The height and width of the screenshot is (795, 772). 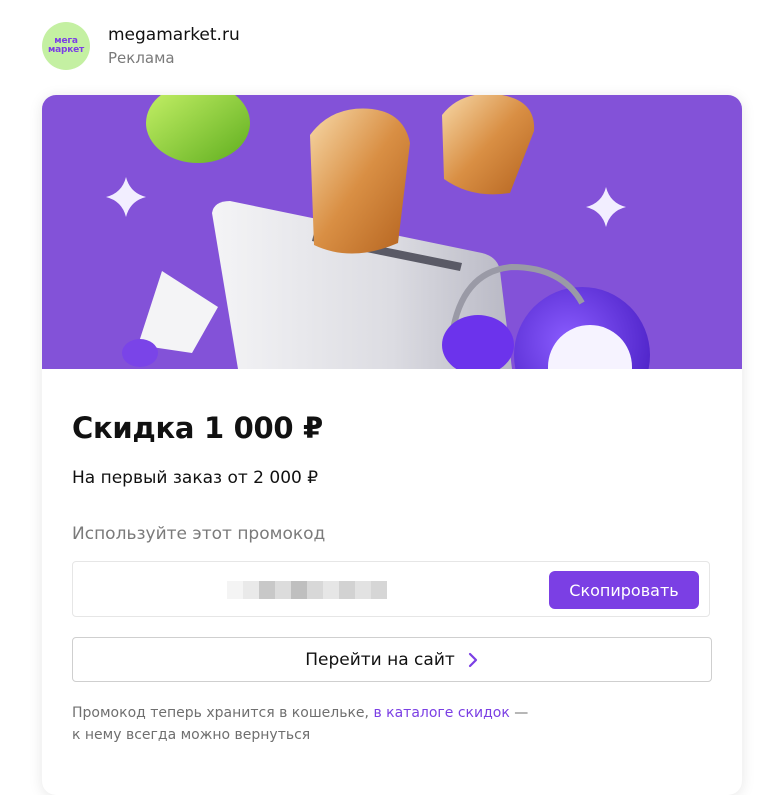 What do you see at coordinates (391, 589) in the screenshot?
I see `promo-code-box: Скопировать` at bounding box center [391, 589].